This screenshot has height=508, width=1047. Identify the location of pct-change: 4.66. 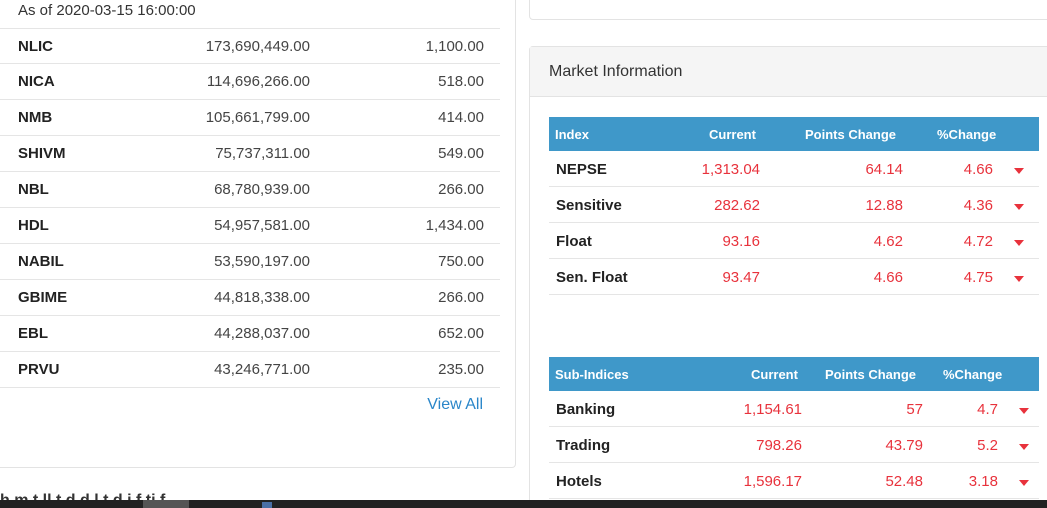
(978, 169).